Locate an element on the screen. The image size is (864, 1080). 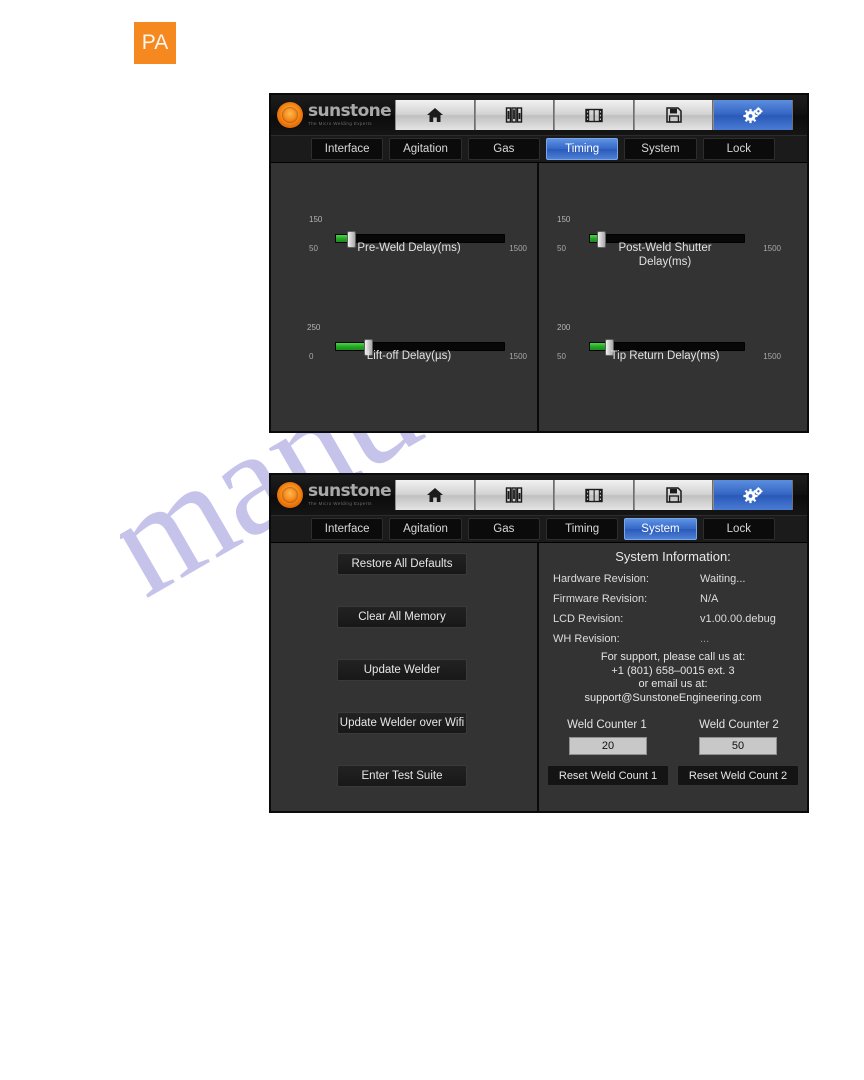
reset-weld-count-1-button: Reset Weld Count 1 is located at coordinates (608, 775).